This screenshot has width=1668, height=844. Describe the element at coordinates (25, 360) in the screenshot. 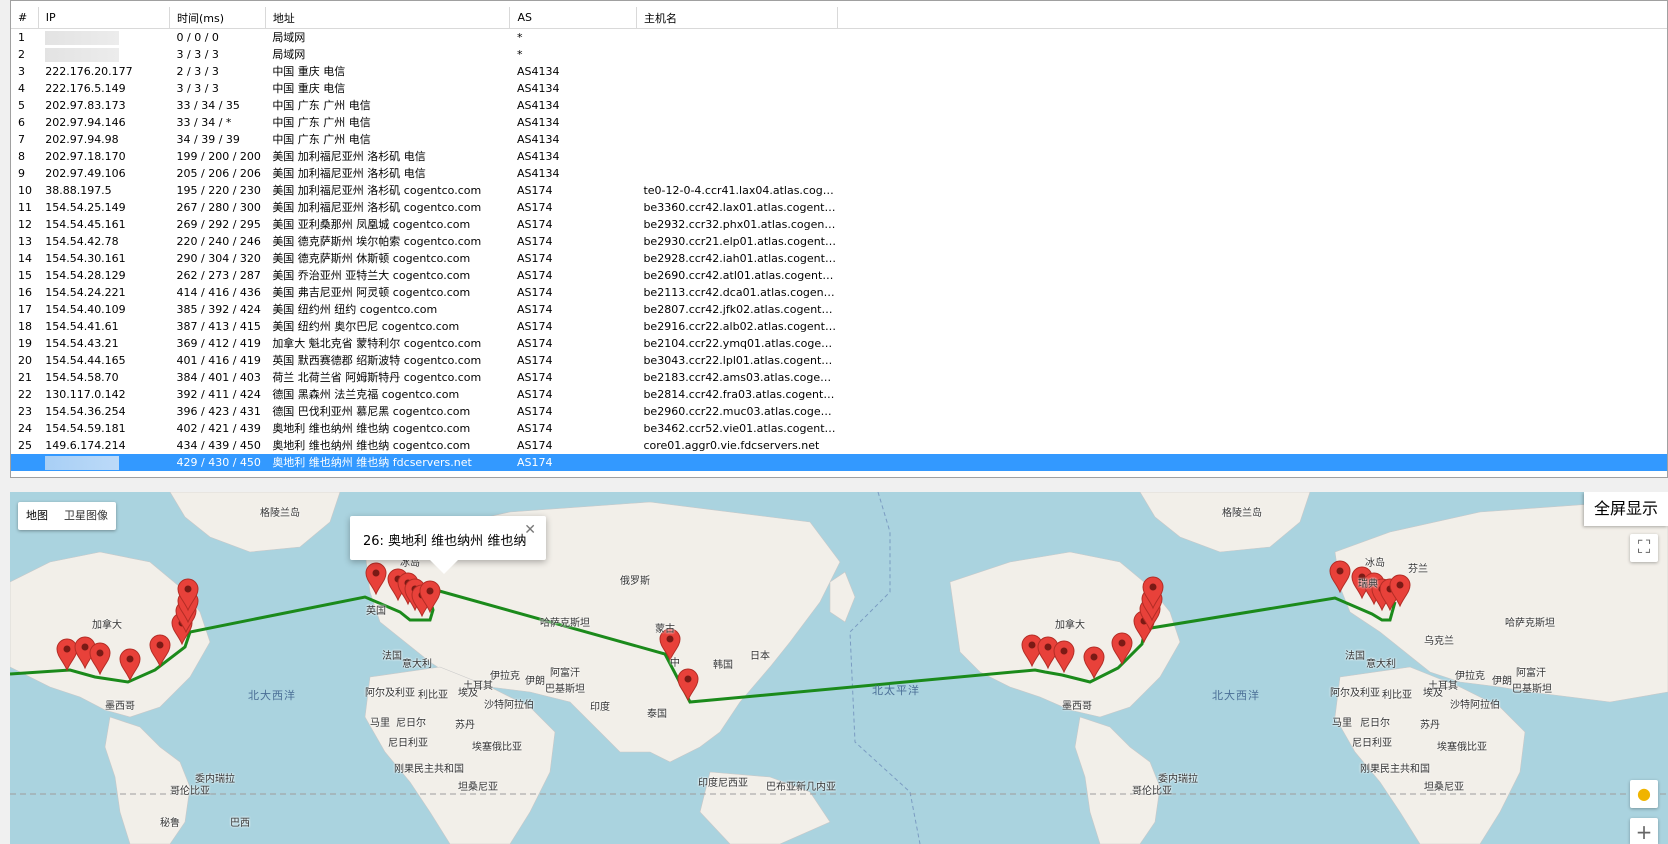

I see `hop-number-cell: 20` at that location.